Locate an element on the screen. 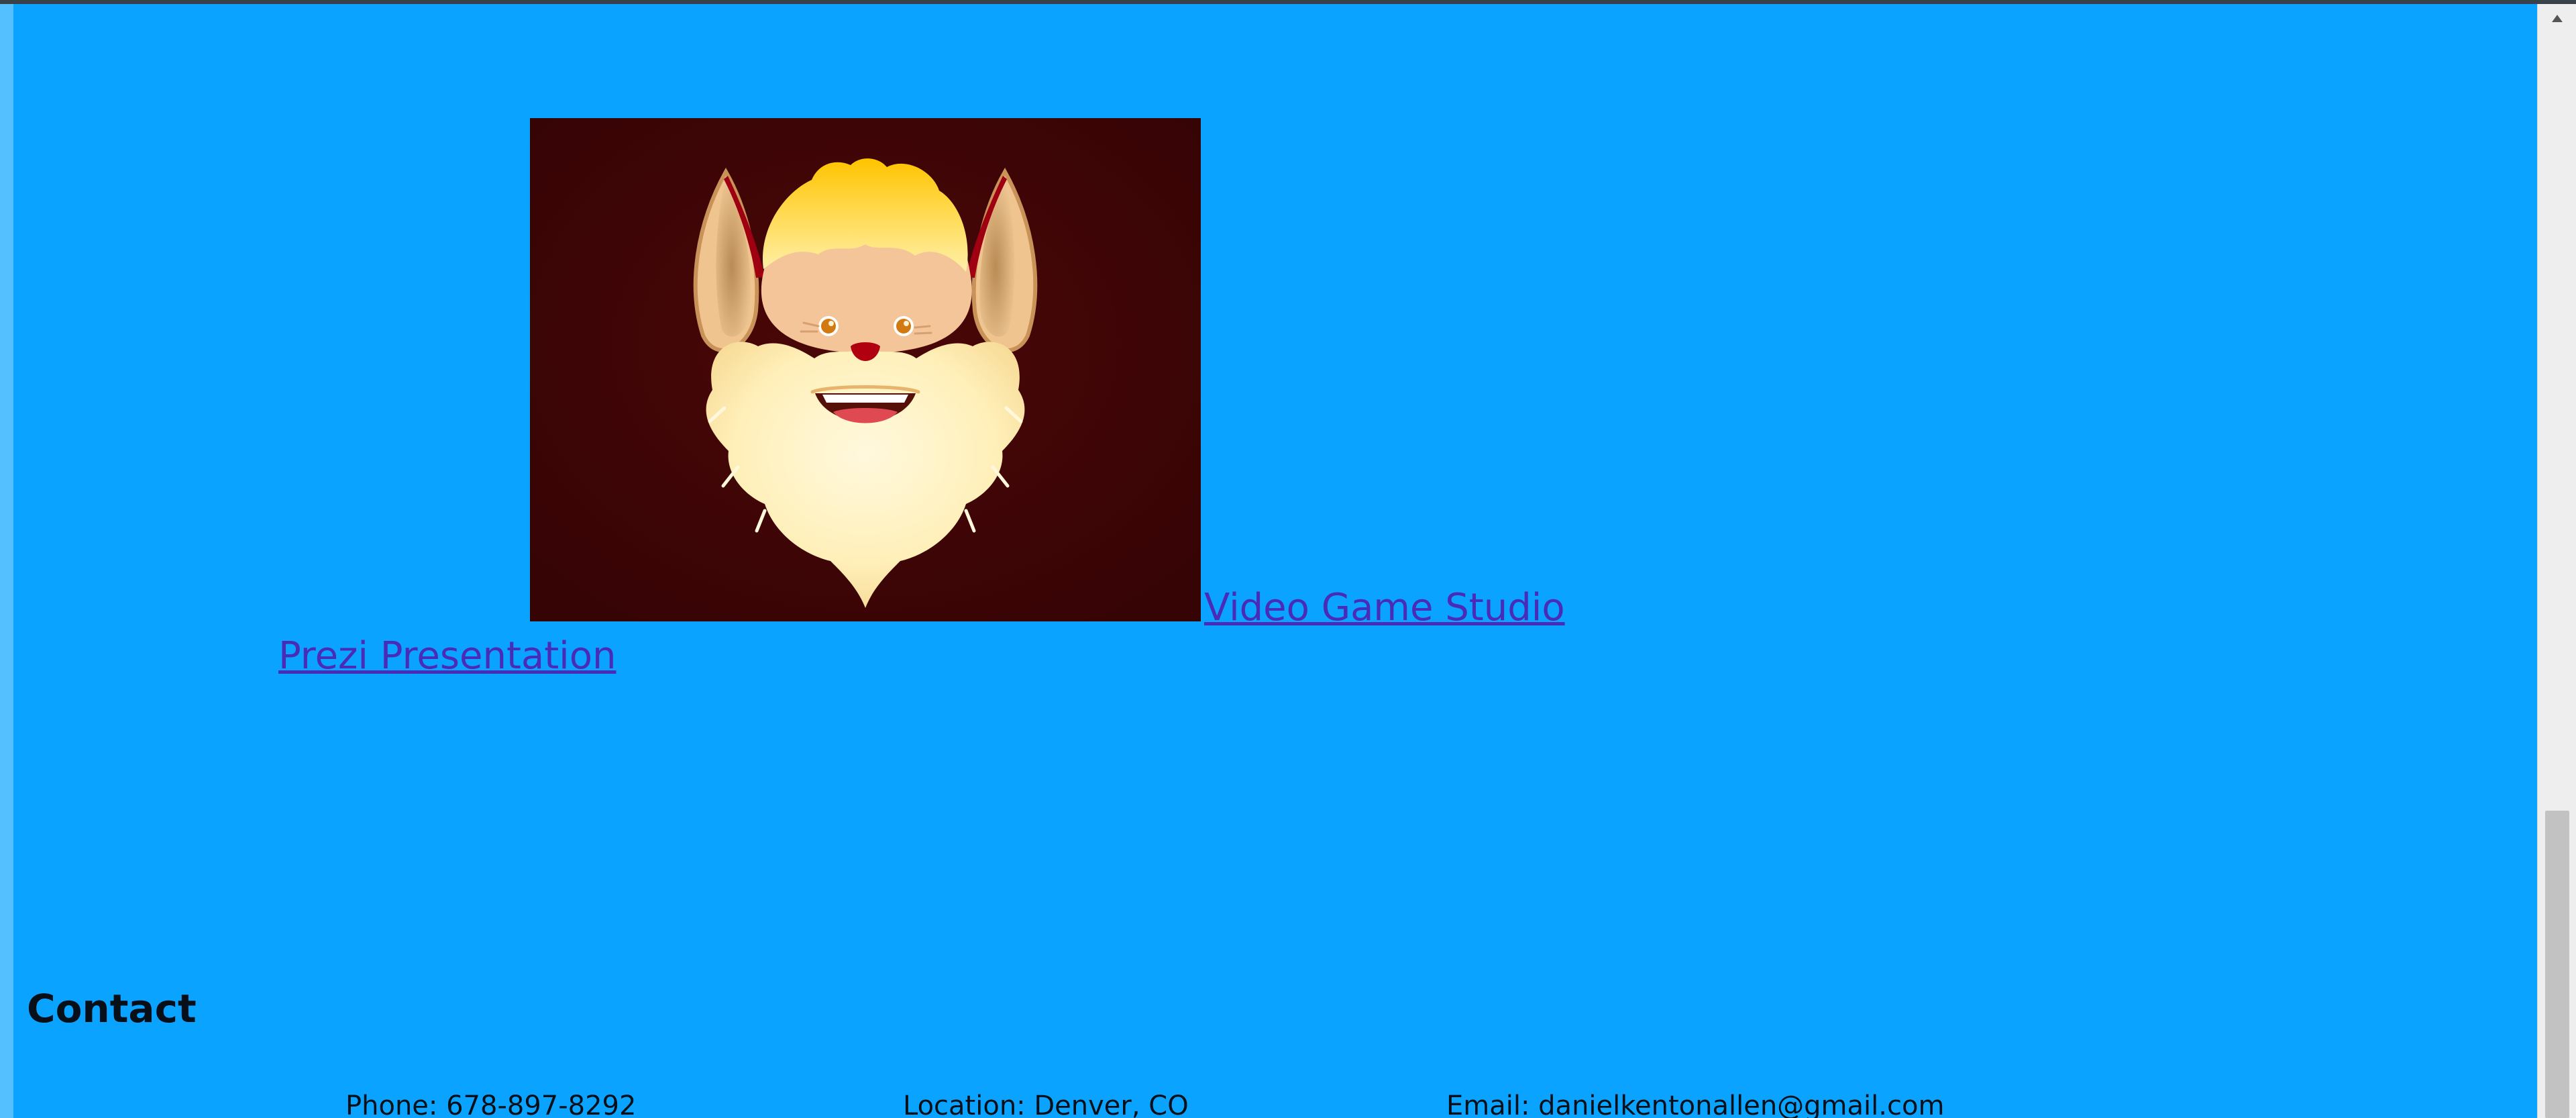 The width and height of the screenshot is (2576, 1118). email-contact: Email: danielkentonallen@gmail.com is located at coordinates (1695, 1104).